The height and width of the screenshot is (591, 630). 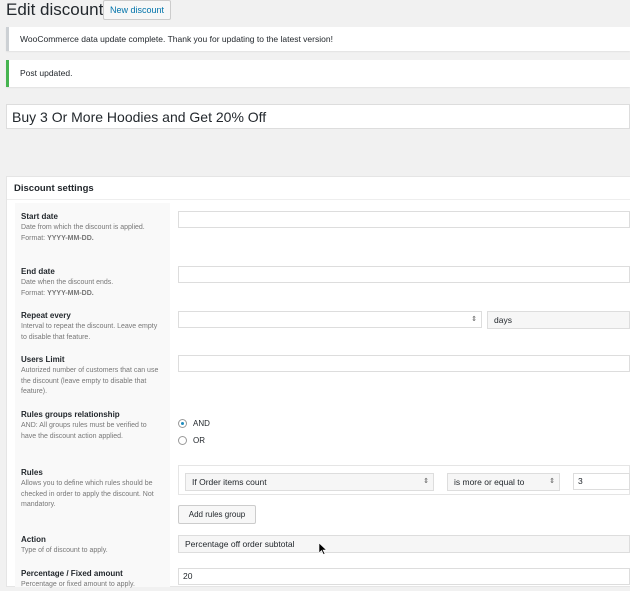 I want to click on amount-label: Percentage / Fixed amount, so click(x=72, y=573).